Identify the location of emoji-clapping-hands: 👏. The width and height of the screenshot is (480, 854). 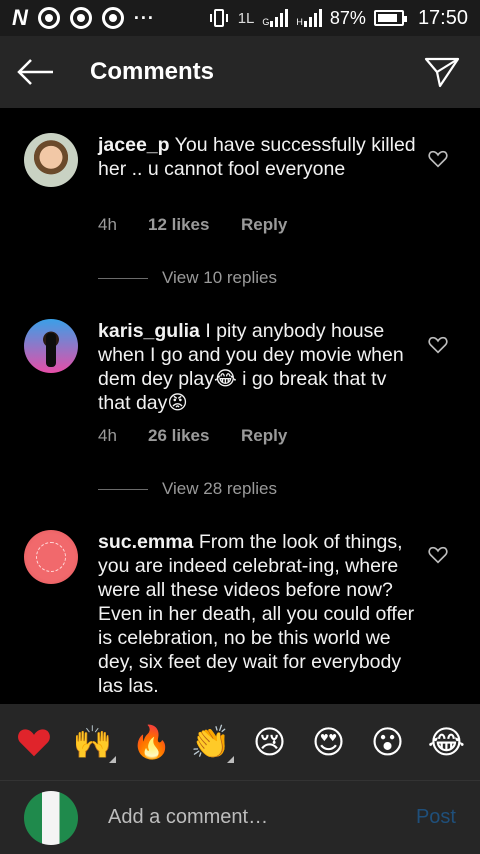
(211, 742).